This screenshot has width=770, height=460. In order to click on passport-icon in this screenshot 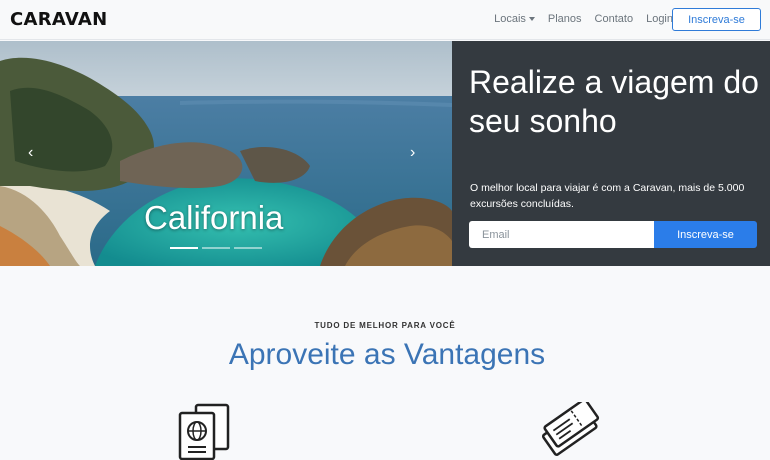, I will do `click(204, 431)`.